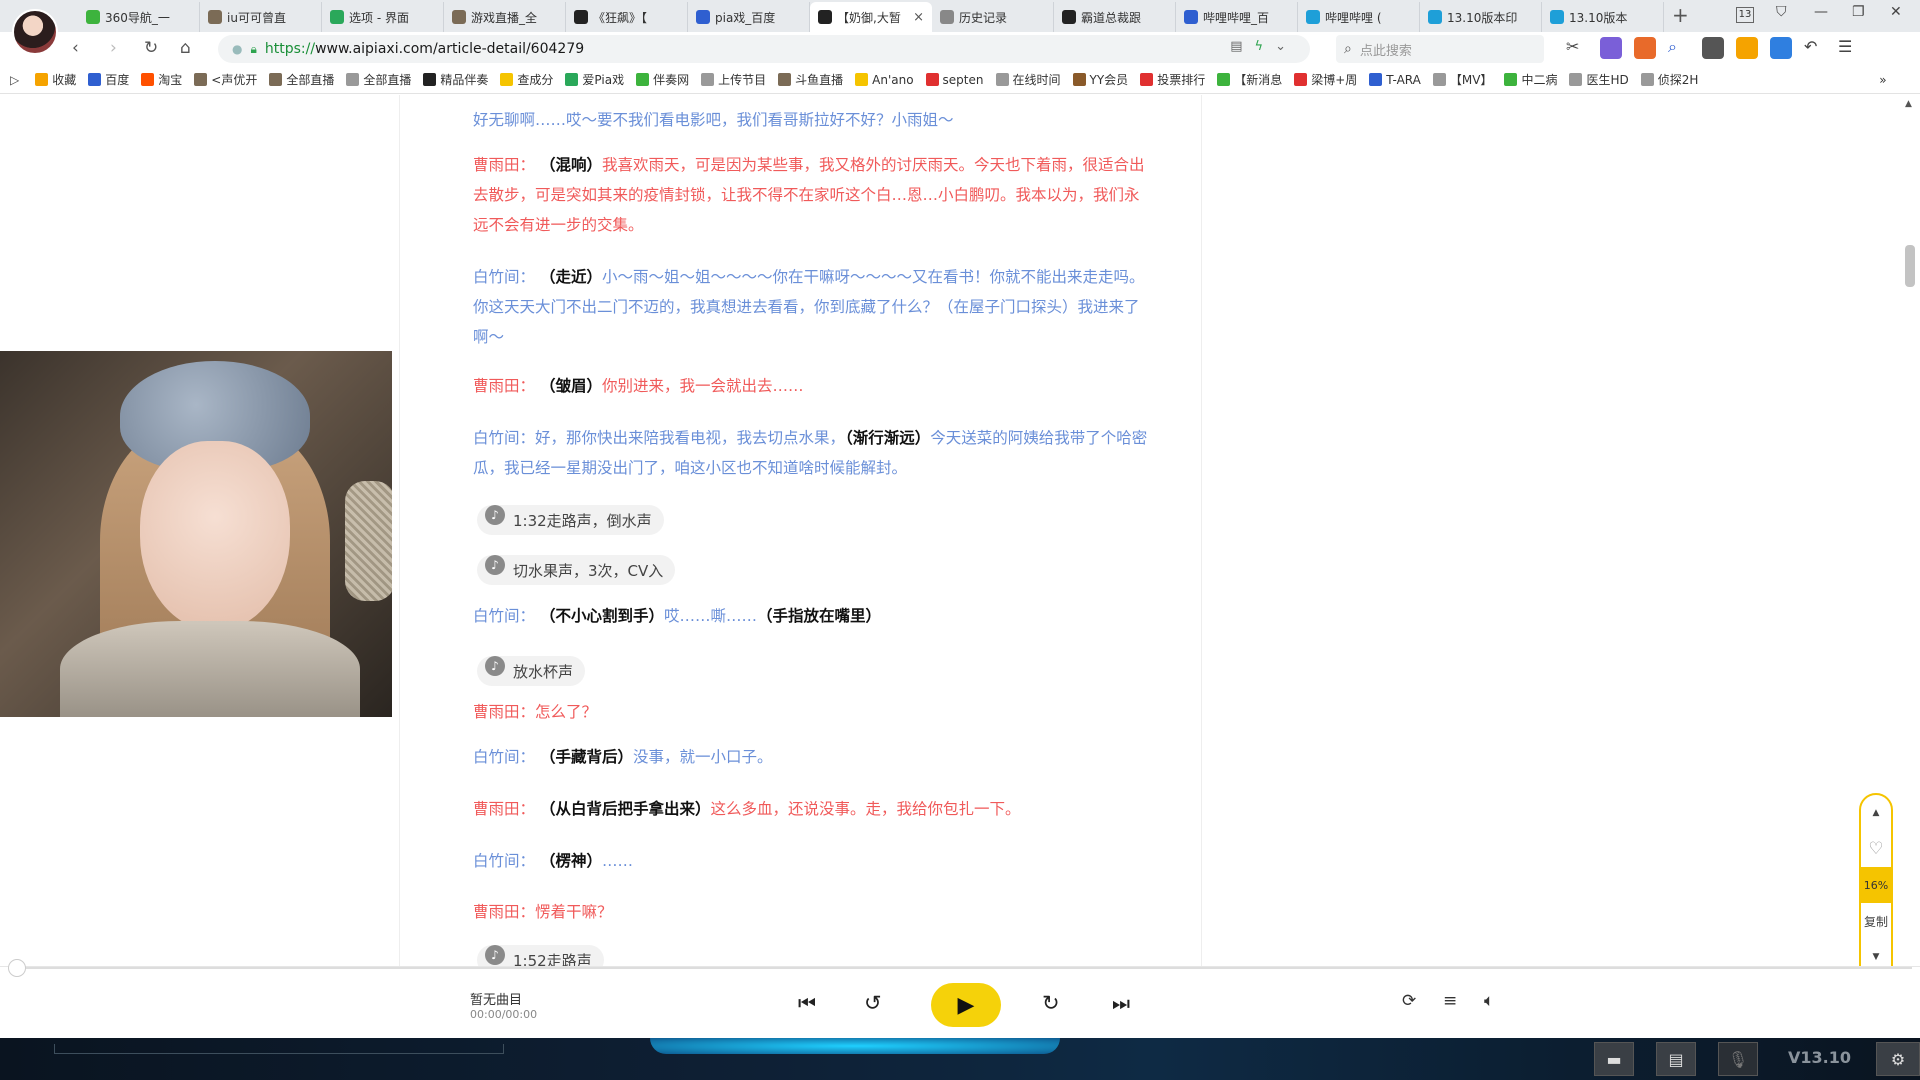 This screenshot has height=1080, width=1920. I want to click on tab-favicon-icon, so click(337, 17).